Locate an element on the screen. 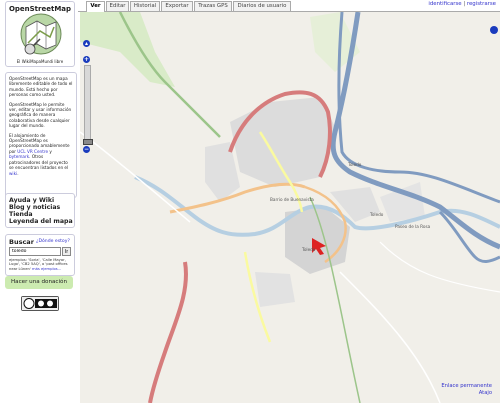 This screenshot has height=403, width=500. login-link: identificarse is located at coordinates (444, 4).